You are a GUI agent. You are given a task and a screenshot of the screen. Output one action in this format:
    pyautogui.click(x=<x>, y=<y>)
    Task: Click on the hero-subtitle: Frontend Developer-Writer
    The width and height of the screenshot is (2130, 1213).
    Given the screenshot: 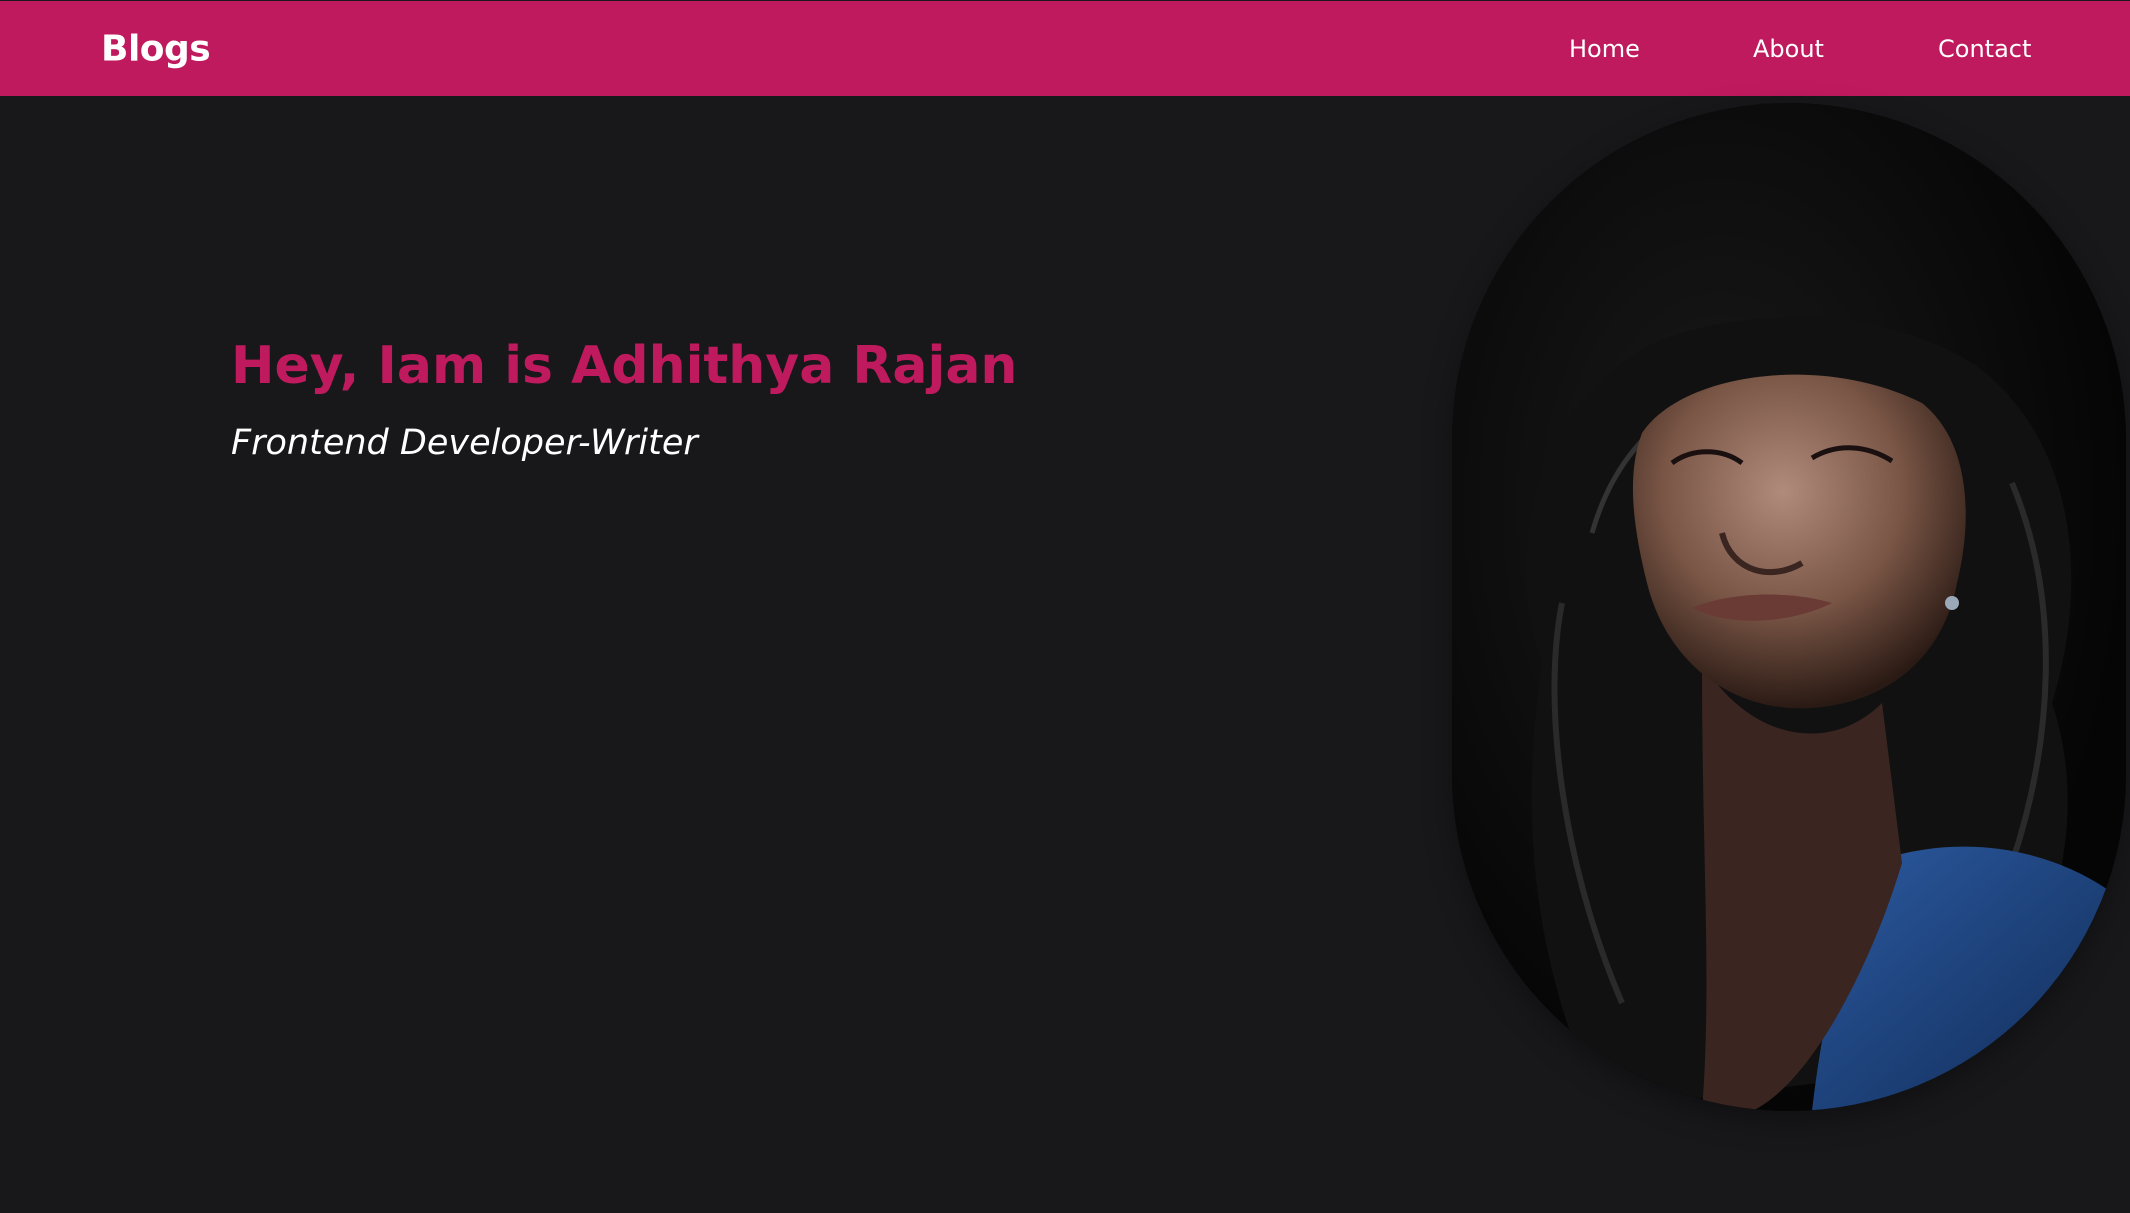 What is the action you would take?
    pyautogui.click(x=464, y=443)
    